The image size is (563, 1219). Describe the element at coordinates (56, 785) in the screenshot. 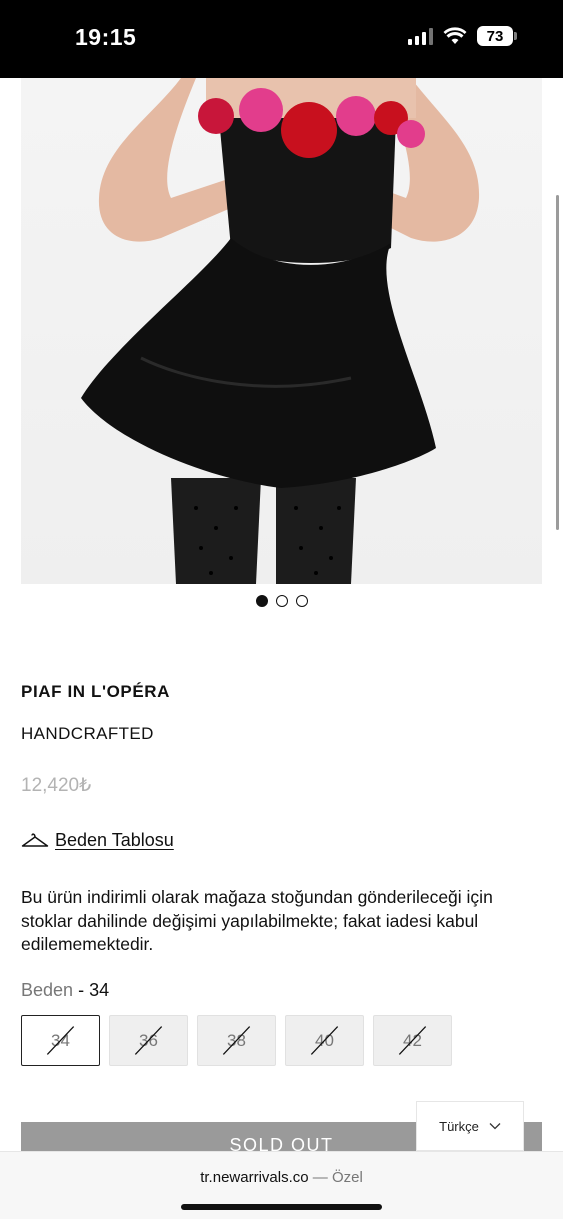

I see `product-price: 12,420₺` at that location.